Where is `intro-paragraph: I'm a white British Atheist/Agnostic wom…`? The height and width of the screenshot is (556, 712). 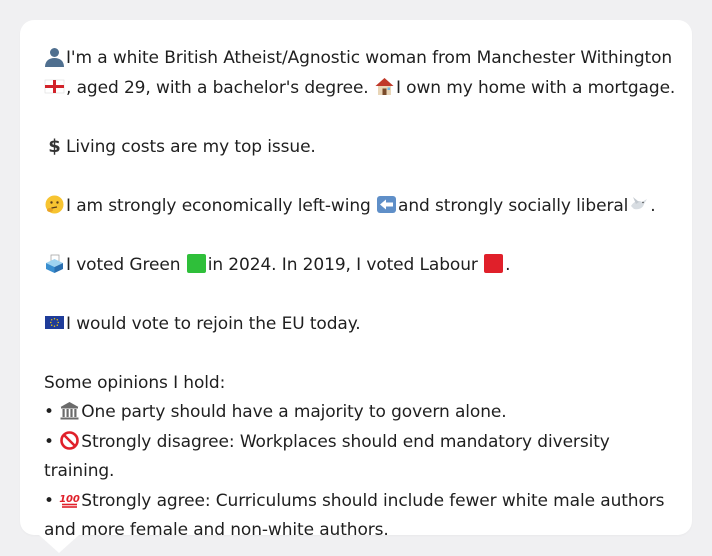
intro-paragraph: I'm a white British Atheist/Agnostic wom… is located at coordinates (364, 73).